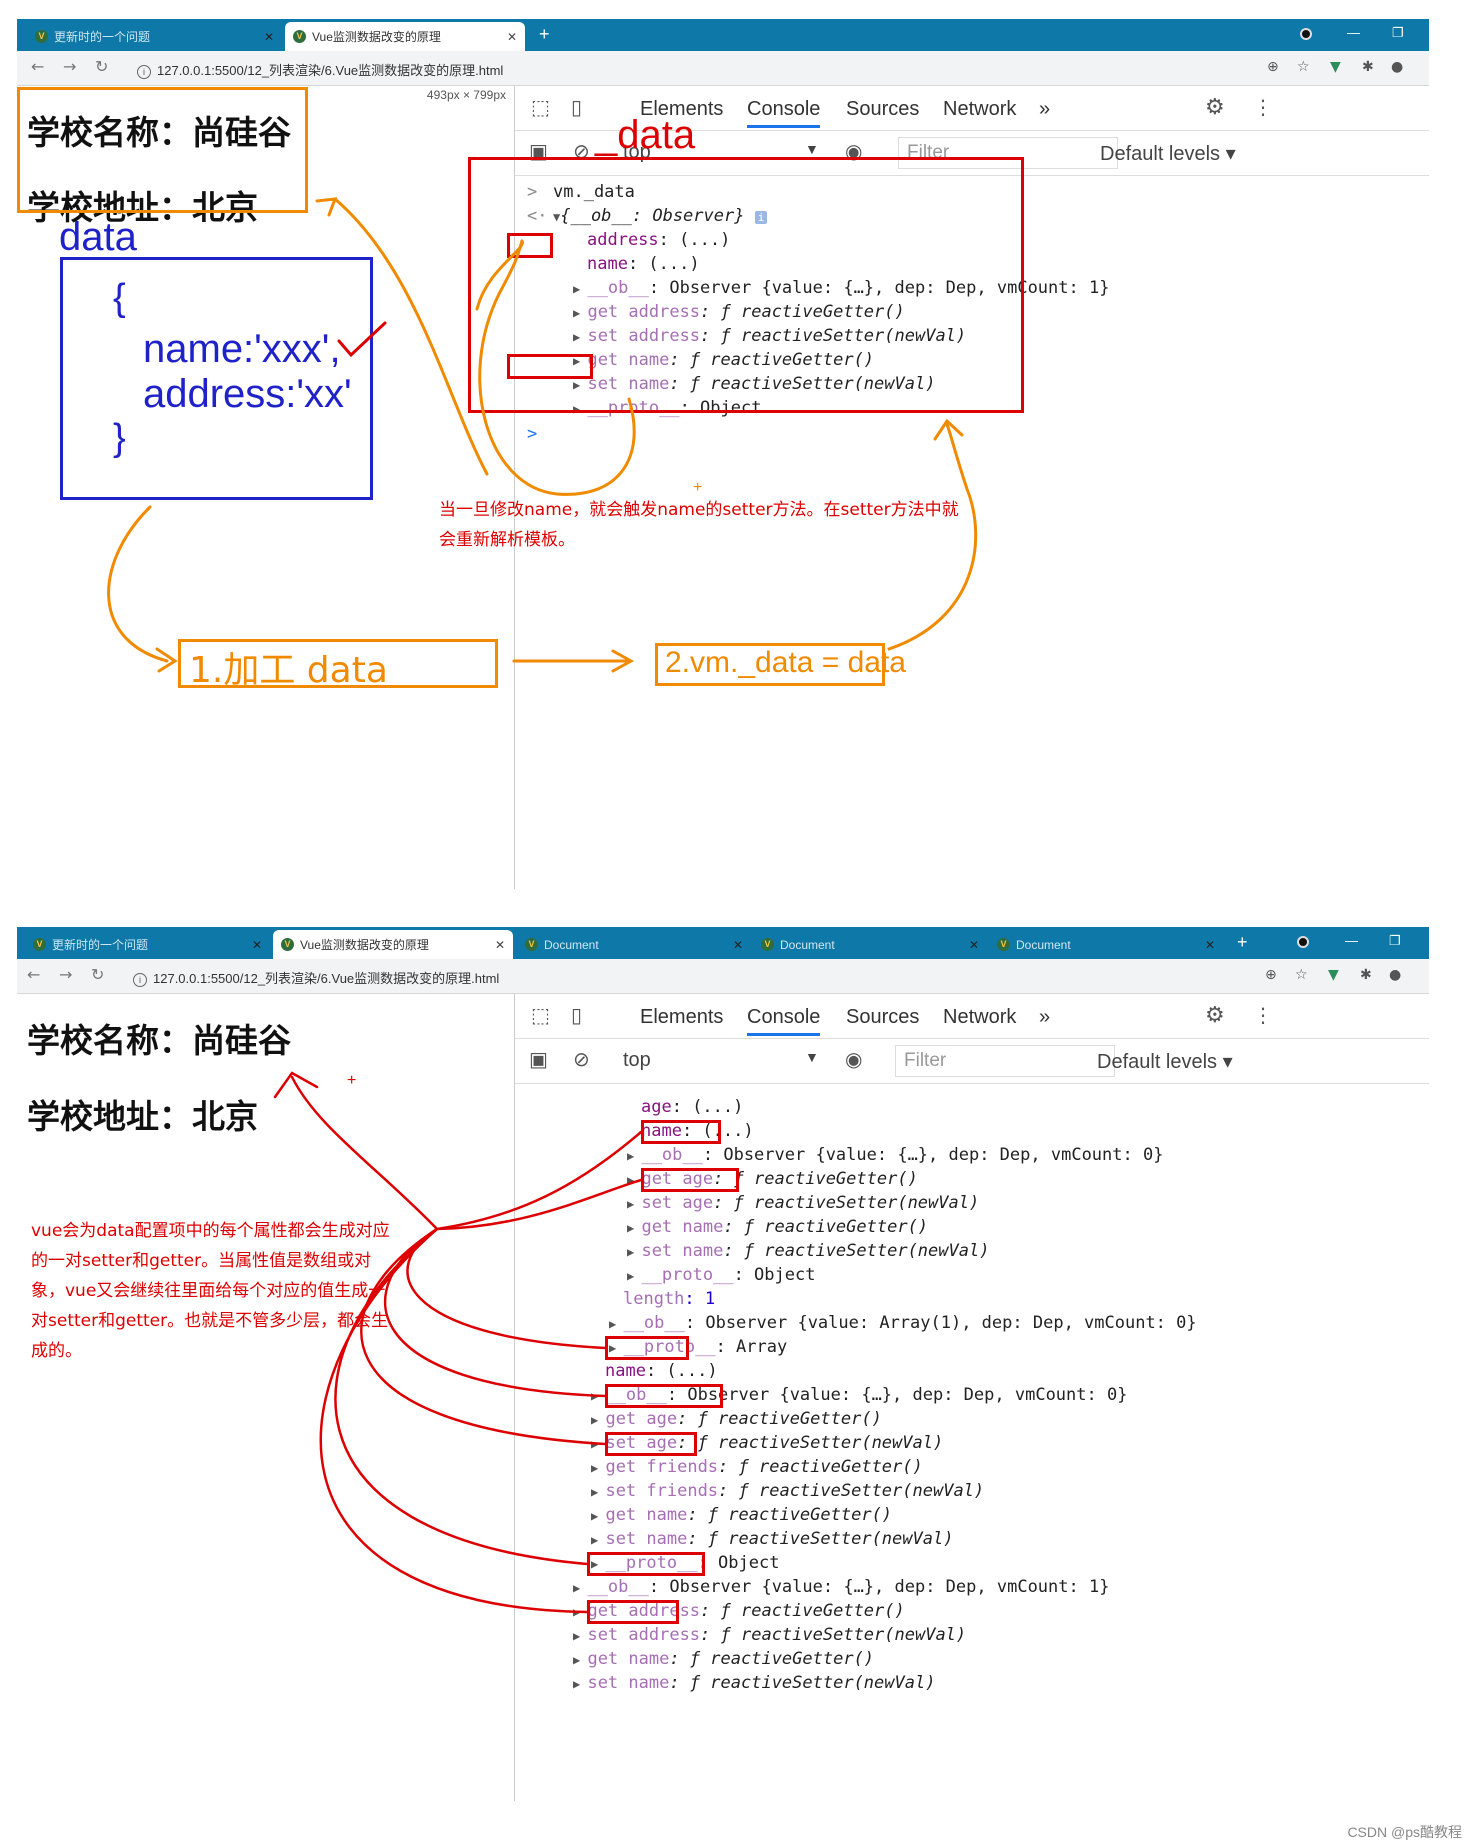  I want to click on console-filter-bar: ▣ ⊘ top ▼ ◉ Filter Default levels ▾, so click(972, 1061).